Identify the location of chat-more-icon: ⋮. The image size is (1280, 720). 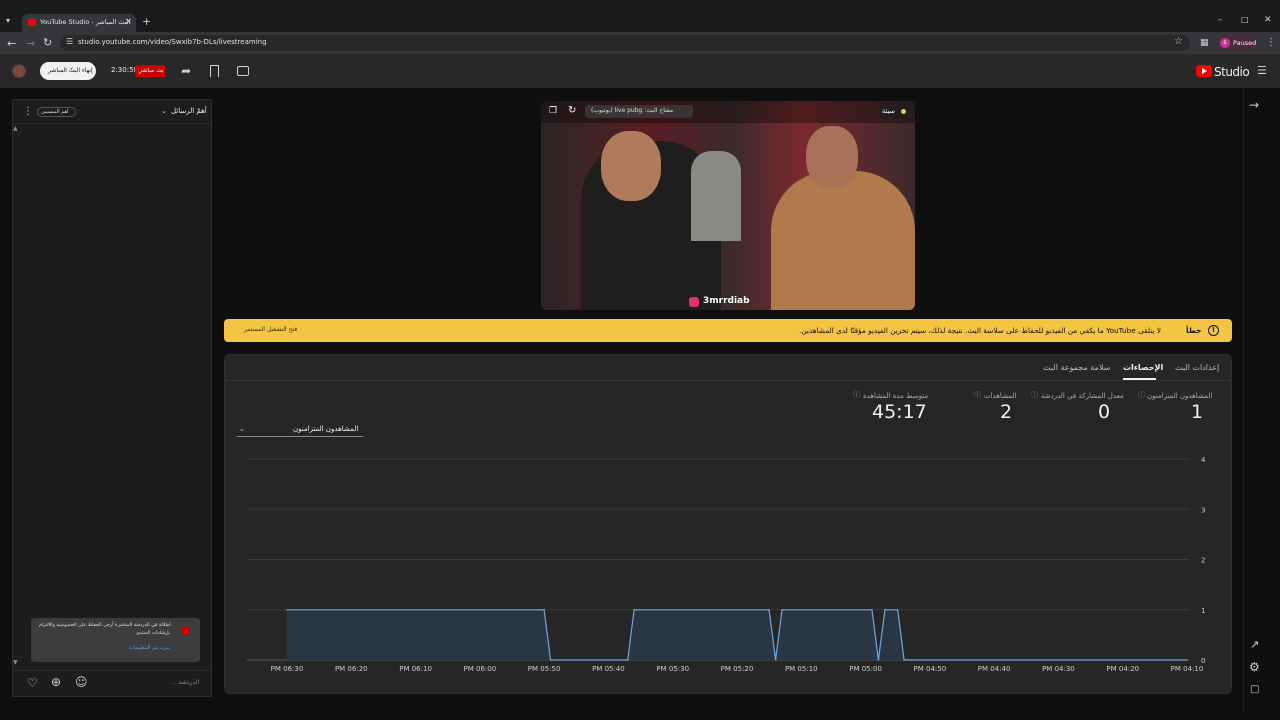
(28, 112).